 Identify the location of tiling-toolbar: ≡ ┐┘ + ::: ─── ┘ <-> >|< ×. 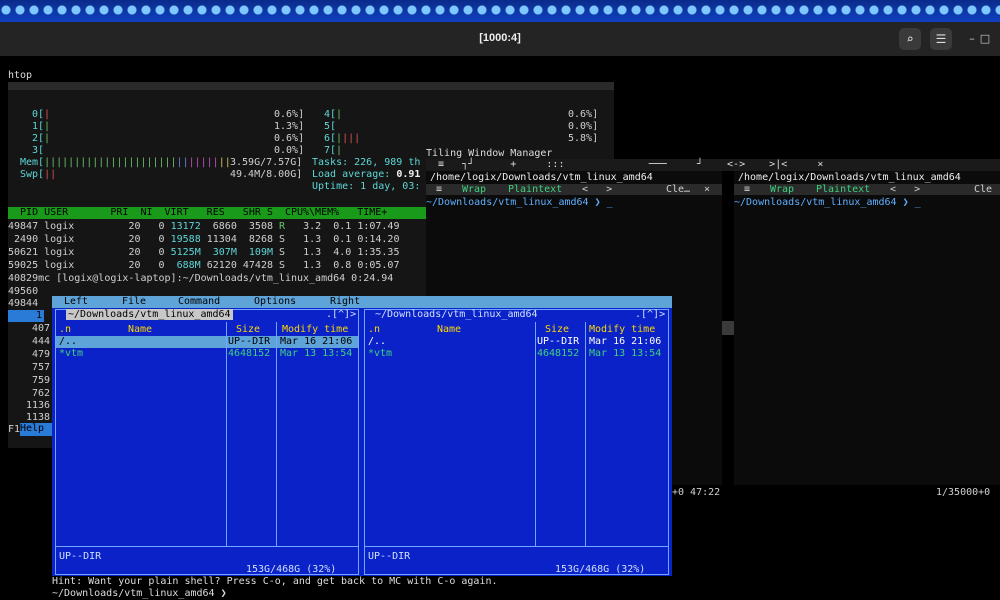
(713, 165).